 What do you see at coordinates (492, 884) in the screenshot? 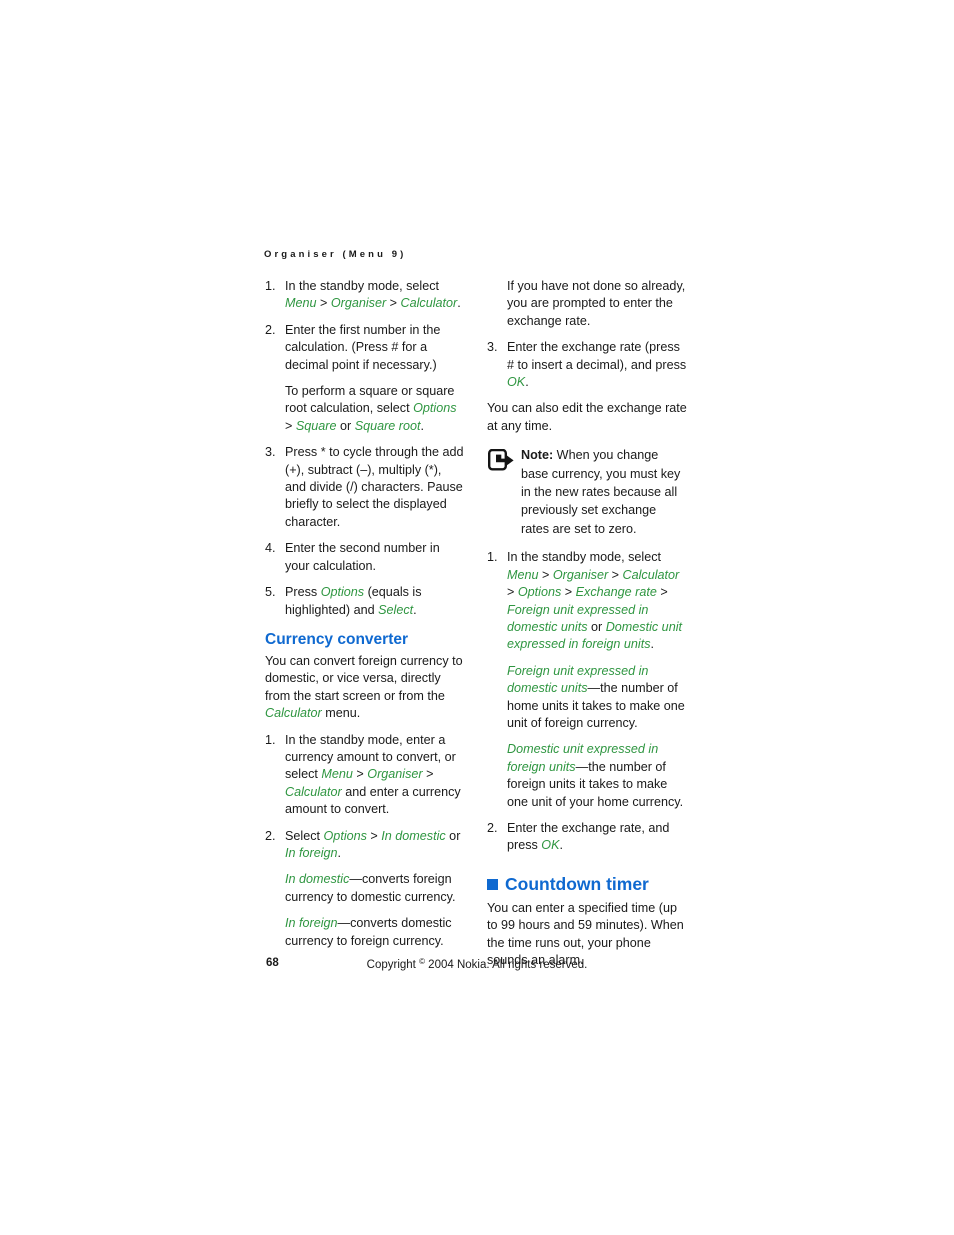
I see `square-bullet-icon` at bounding box center [492, 884].